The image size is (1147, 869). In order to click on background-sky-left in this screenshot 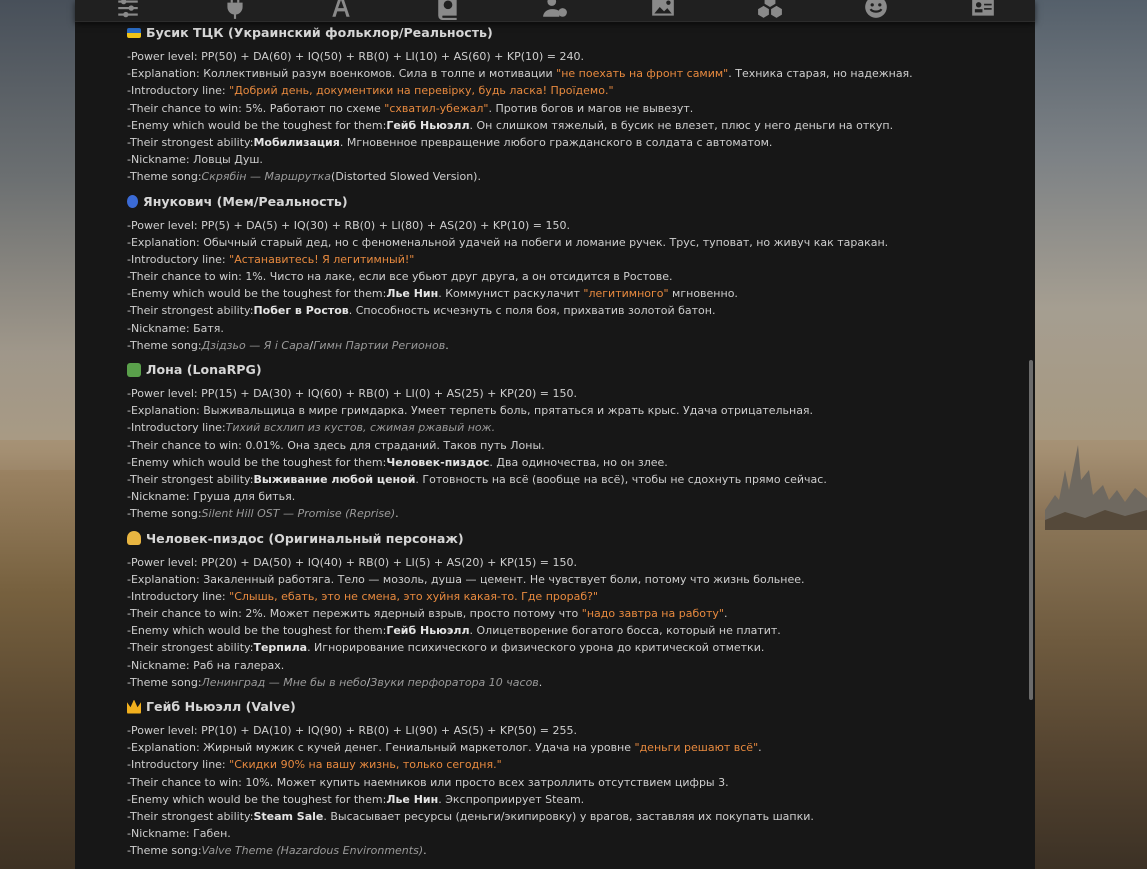, I will do `click(37, 220)`.